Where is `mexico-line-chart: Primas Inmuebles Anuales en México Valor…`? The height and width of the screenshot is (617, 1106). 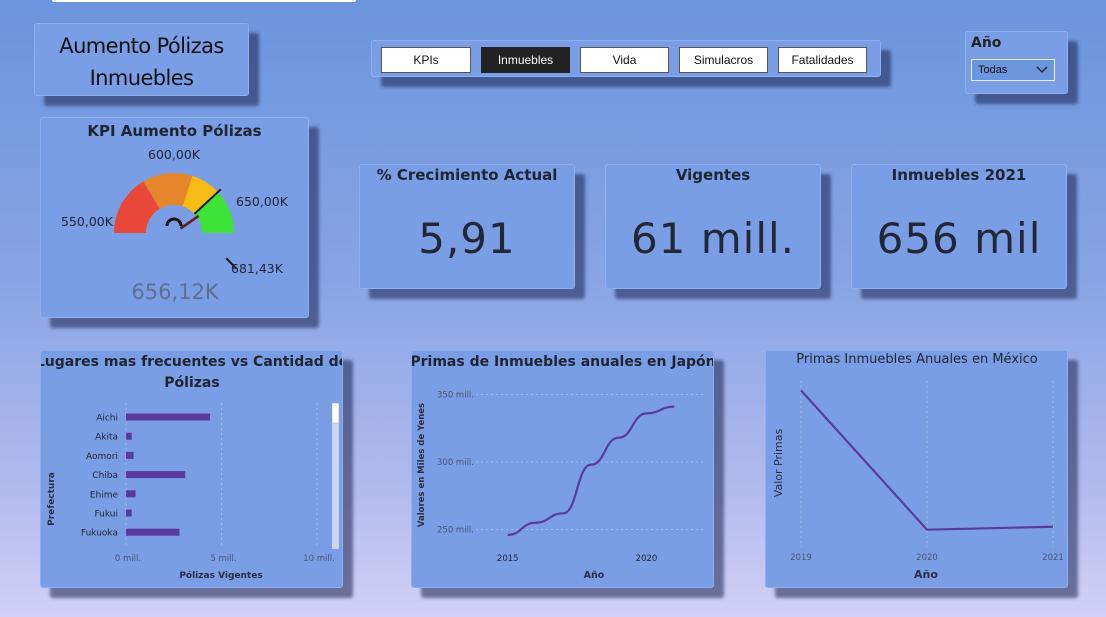
mexico-line-chart: Primas Inmuebles Anuales en México Valor… is located at coordinates (918, 466).